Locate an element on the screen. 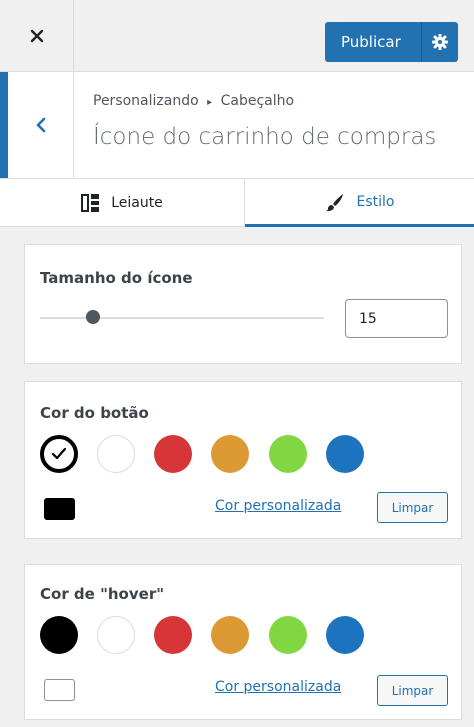 This screenshot has width=474, height=727. hover-color-title: Cor de "hover" is located at coordinates (102, 594).